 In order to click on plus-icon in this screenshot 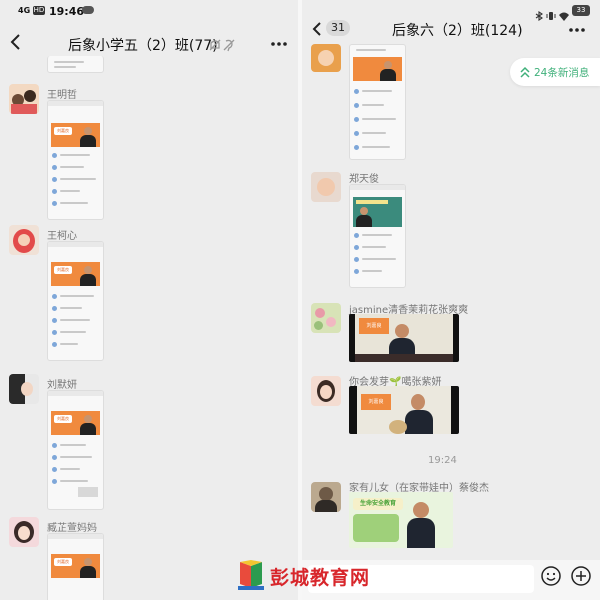, I will do `click(581, 576)`.